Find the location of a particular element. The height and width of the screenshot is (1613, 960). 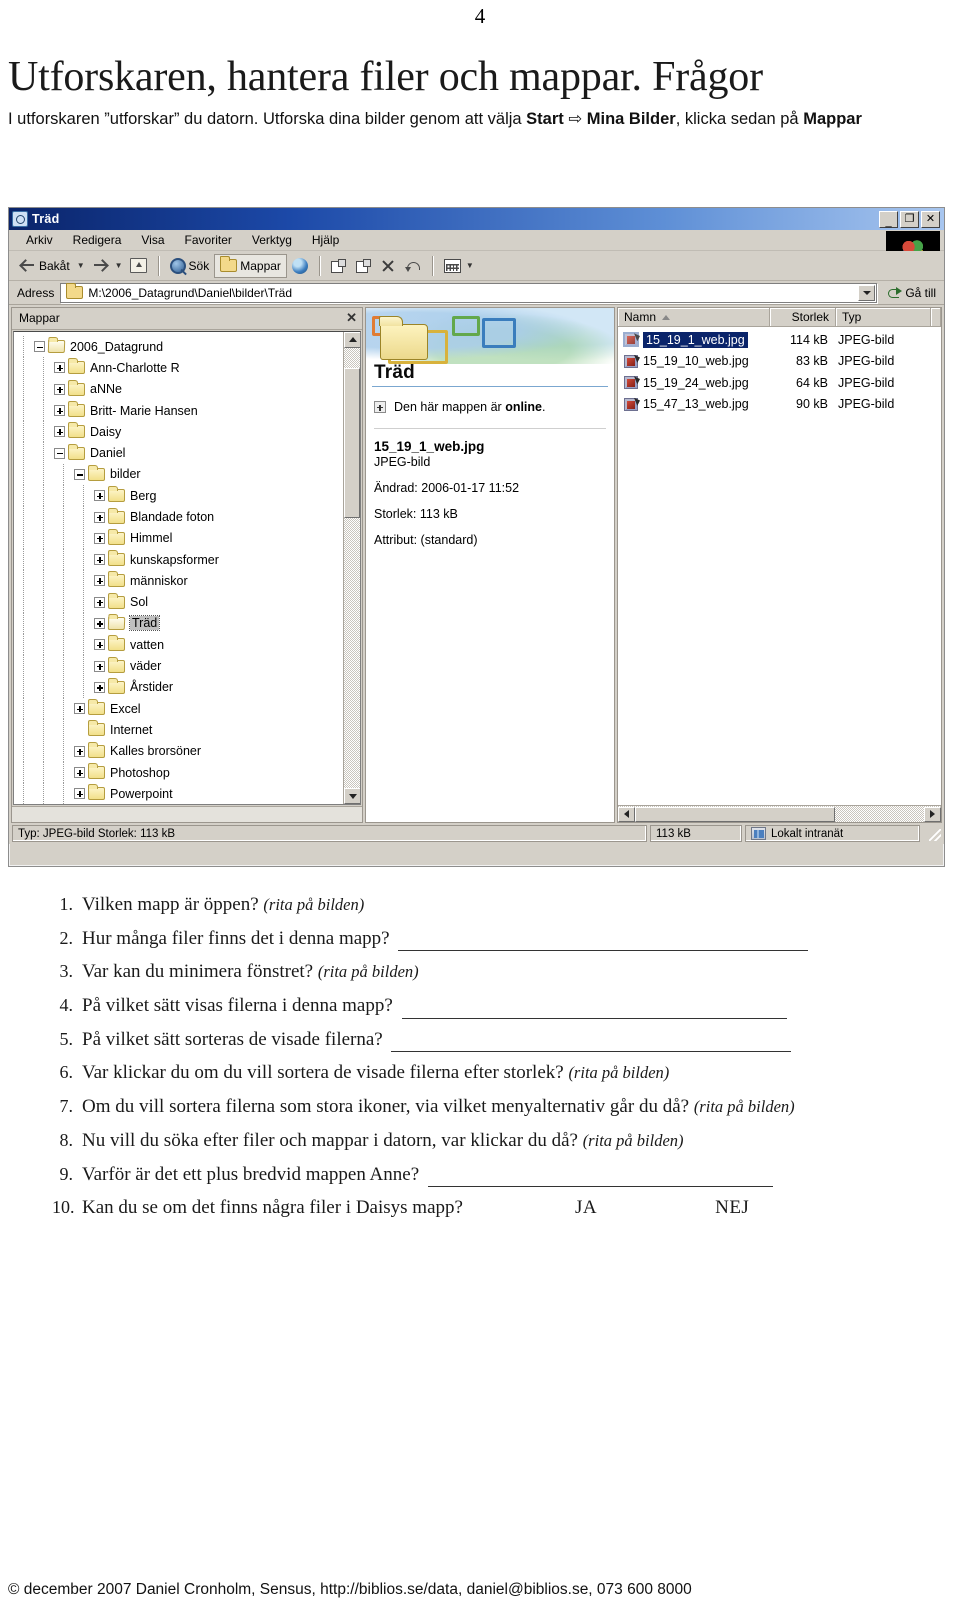

menu-item-redigera: Redigera is located at coordinates (98, 240).